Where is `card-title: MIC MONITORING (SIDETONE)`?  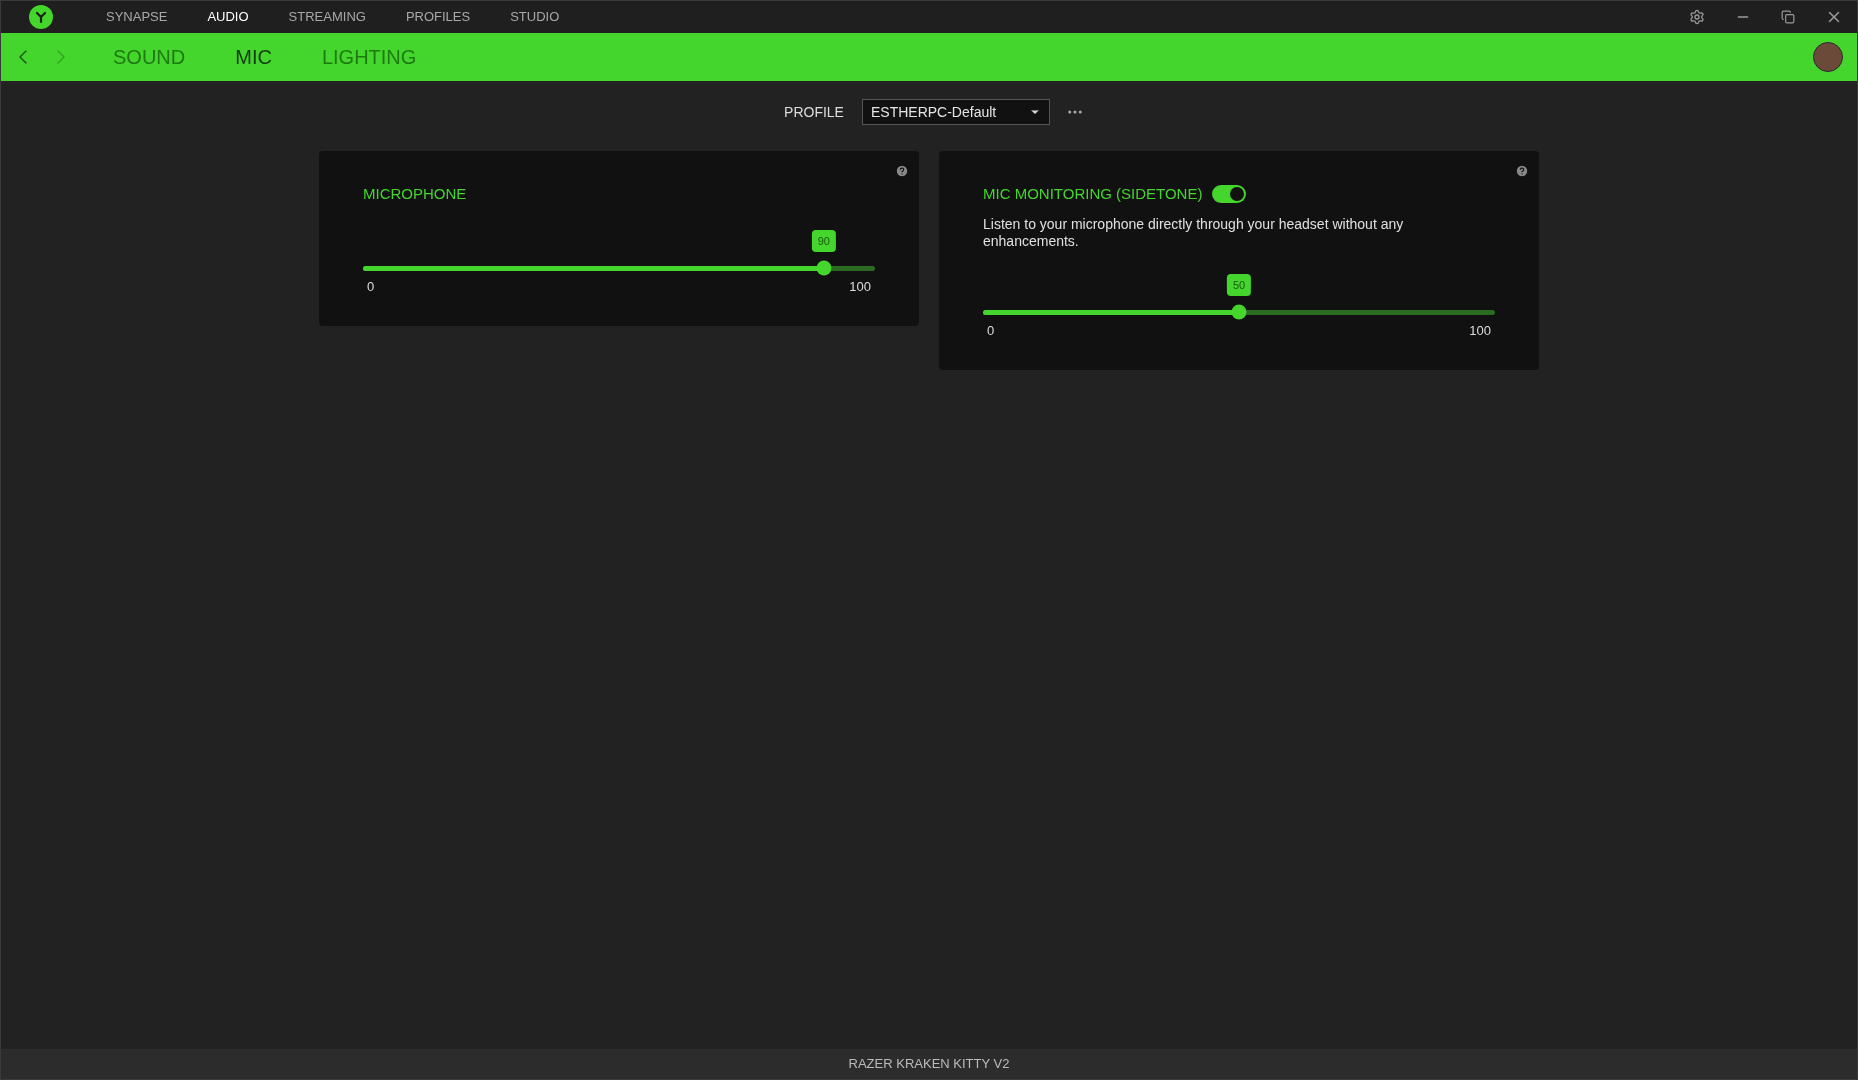 card-title: MIC MONITORING (SIDETONE) is located at coordinates (1093, 194).